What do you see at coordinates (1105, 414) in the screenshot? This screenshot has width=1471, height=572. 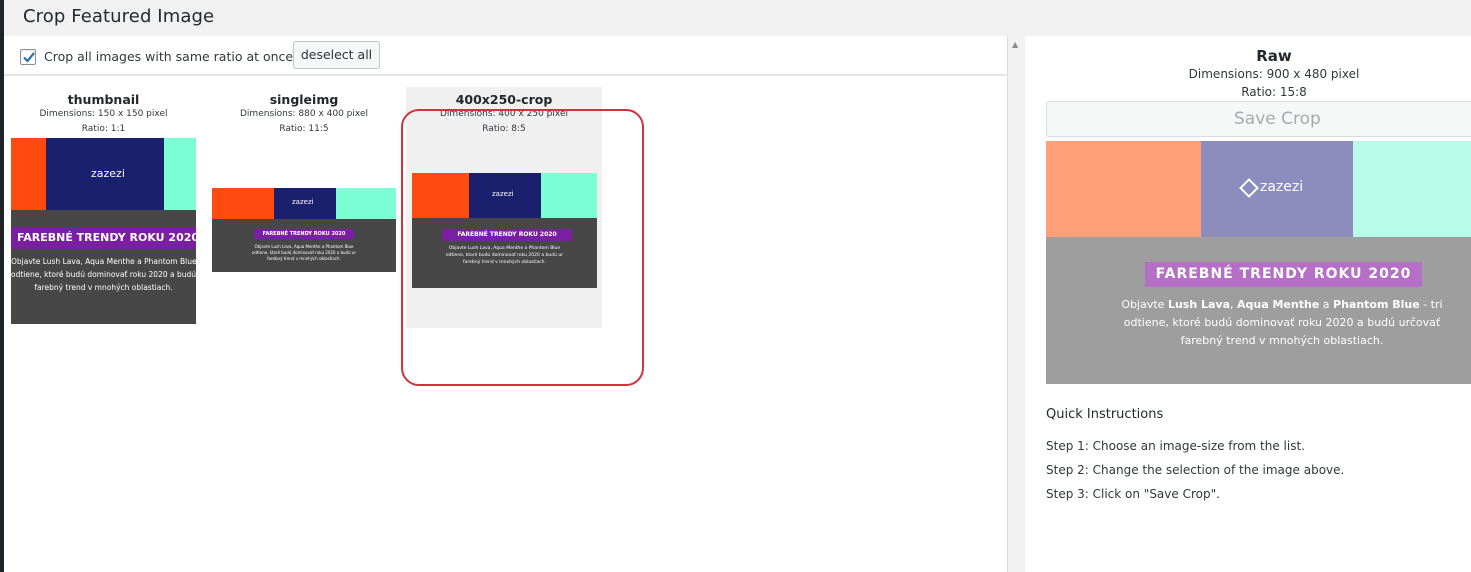 I see `instructions-title: Quick Instructions` at bounding box center [1105, 414].